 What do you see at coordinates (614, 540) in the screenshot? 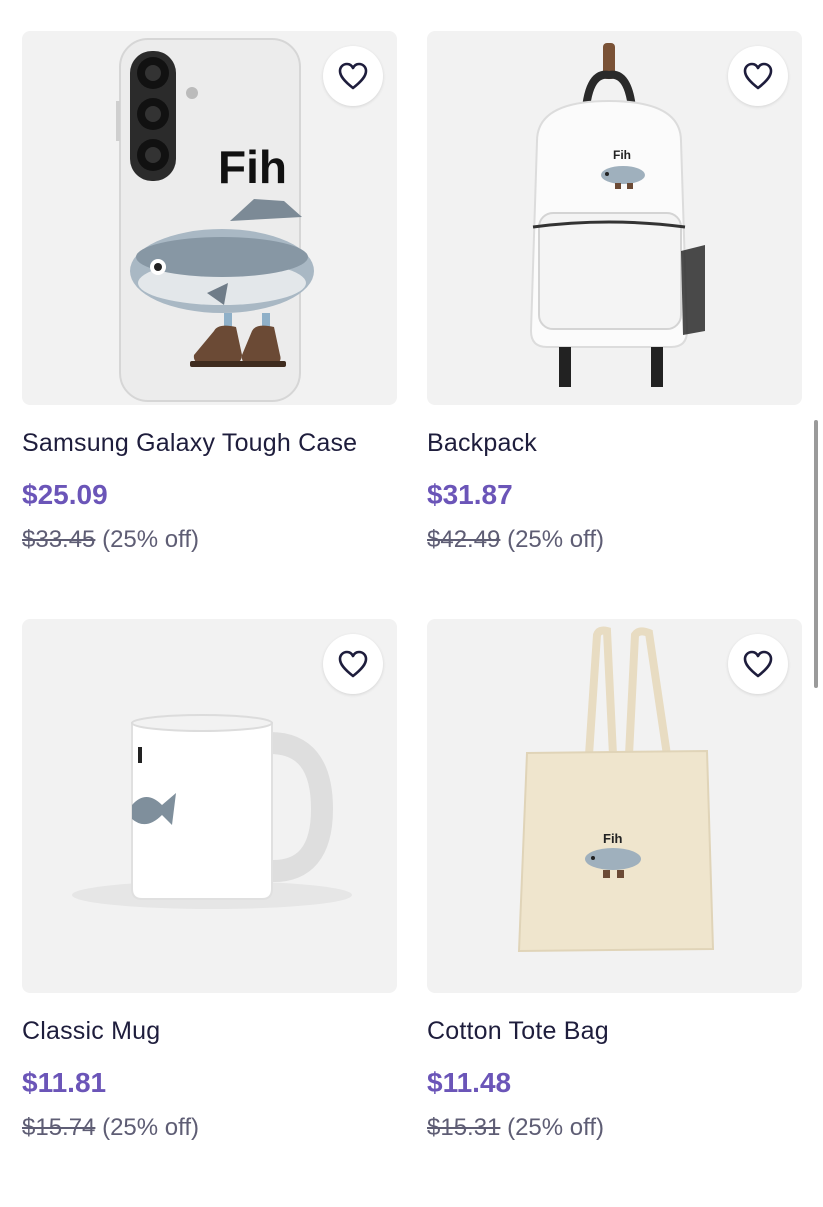
I see `original-price-row: $42.49 (25% off)` at bounding box center [614, 540].